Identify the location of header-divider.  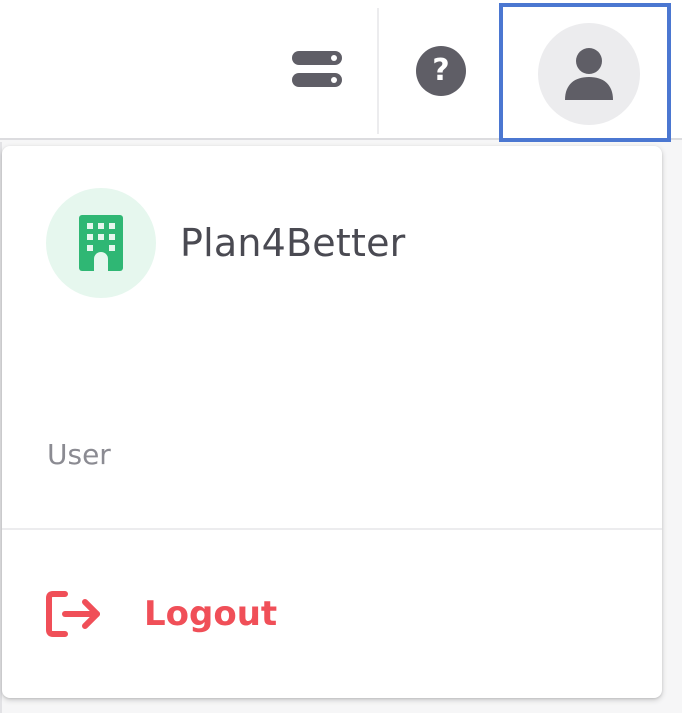
(378, 71).